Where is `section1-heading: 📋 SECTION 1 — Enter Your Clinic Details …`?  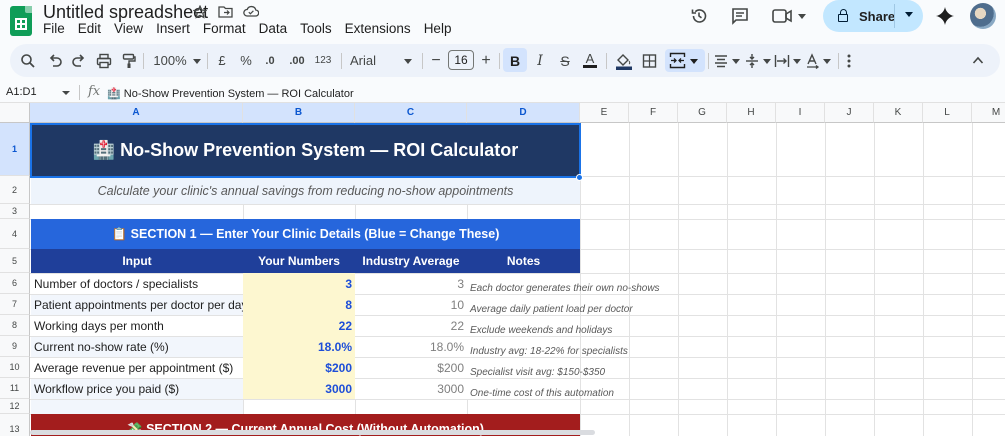 section1-heading: 📋 SECTION 1 — Enter Your Clinic Details … is located at coordinates (305, 234).